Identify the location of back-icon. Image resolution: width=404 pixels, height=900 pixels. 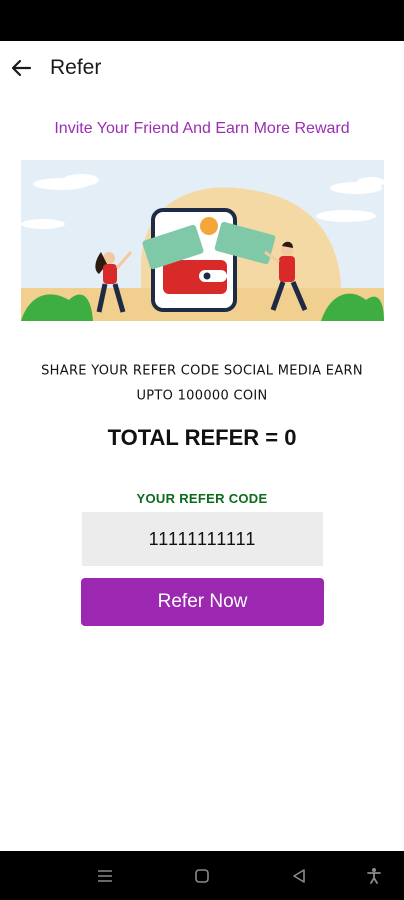
(299, 876).